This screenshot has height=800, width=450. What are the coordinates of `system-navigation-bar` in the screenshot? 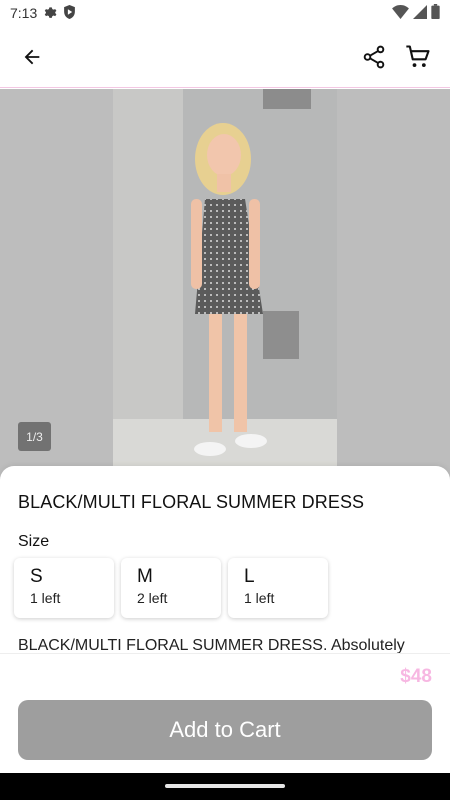 It's located at (225, 786).